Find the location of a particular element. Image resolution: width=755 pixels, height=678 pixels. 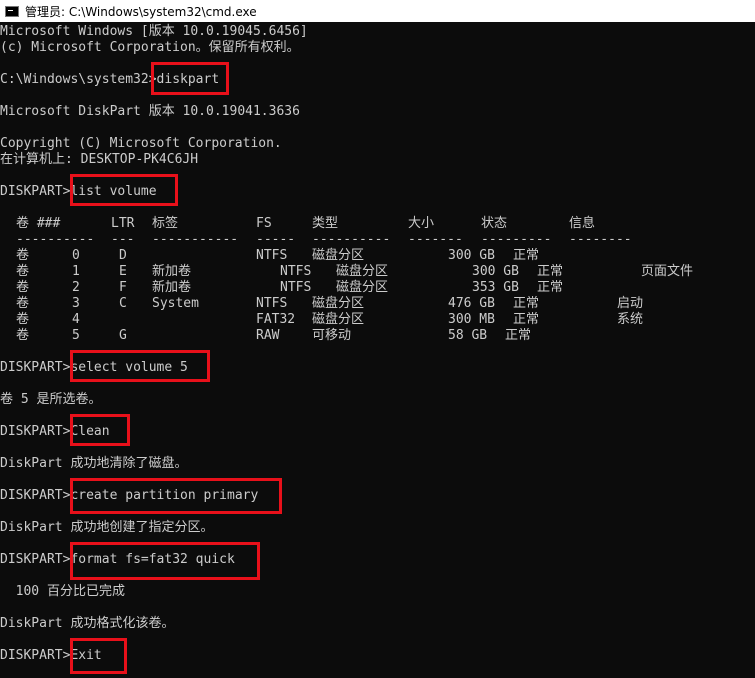

cmd-icon is located at coordinates (12, 11).